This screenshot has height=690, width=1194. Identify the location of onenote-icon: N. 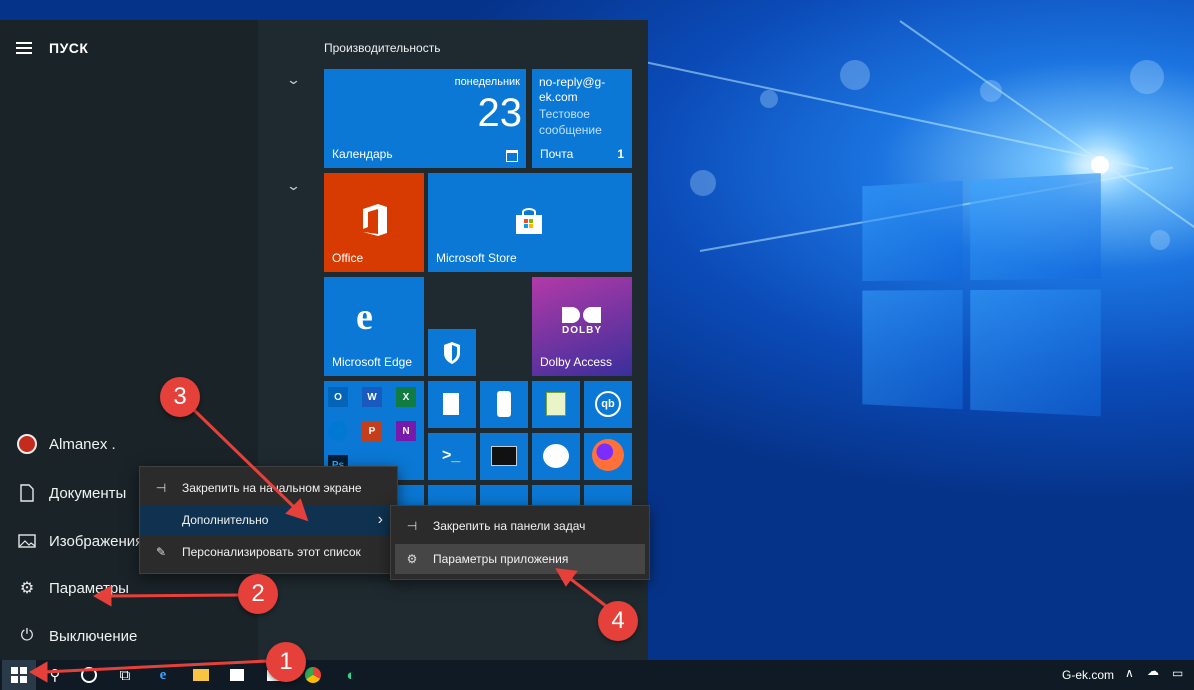
(406, 431).